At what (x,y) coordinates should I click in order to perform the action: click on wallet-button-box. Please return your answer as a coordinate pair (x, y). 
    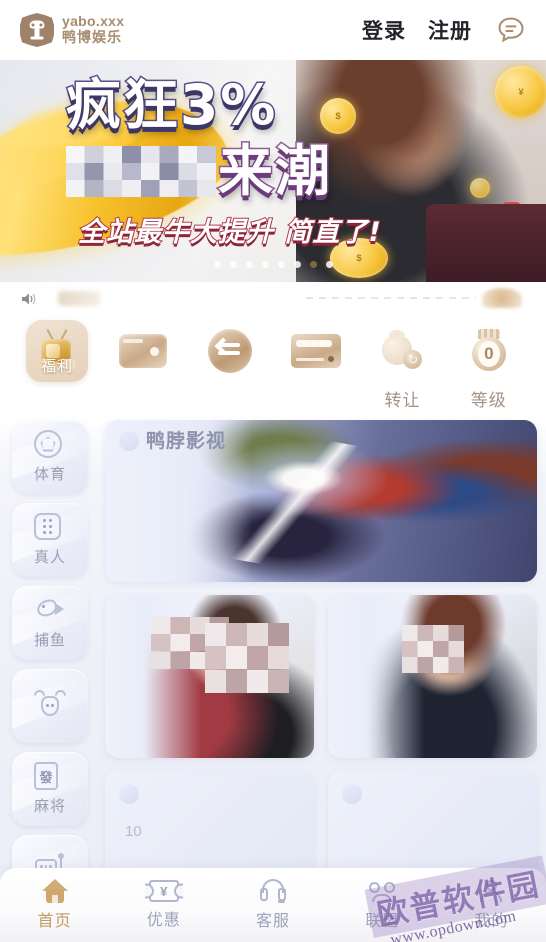
    Looking at the image, I should click on (143, 351).